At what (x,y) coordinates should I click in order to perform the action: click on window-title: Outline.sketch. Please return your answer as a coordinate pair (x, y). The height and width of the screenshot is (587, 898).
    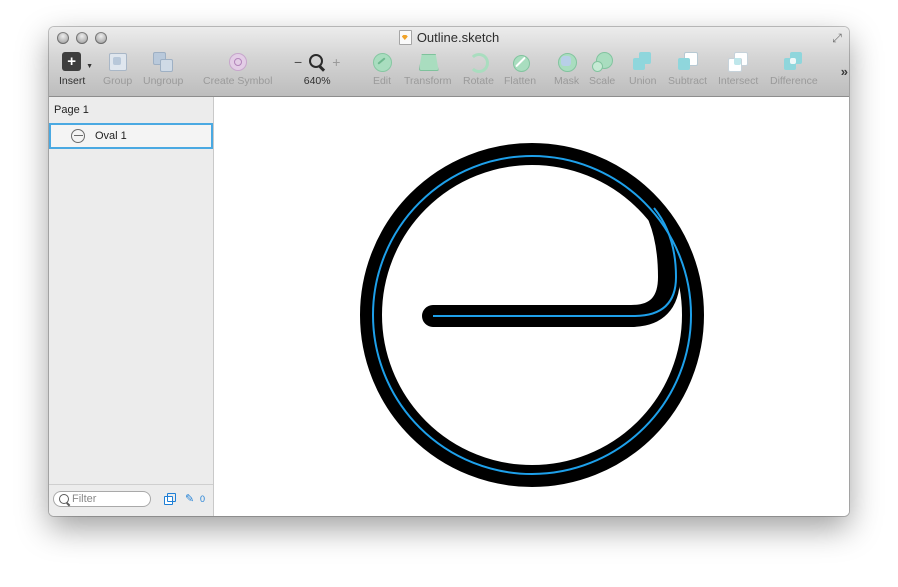
    Looking at the image, I should click on (449, 37).